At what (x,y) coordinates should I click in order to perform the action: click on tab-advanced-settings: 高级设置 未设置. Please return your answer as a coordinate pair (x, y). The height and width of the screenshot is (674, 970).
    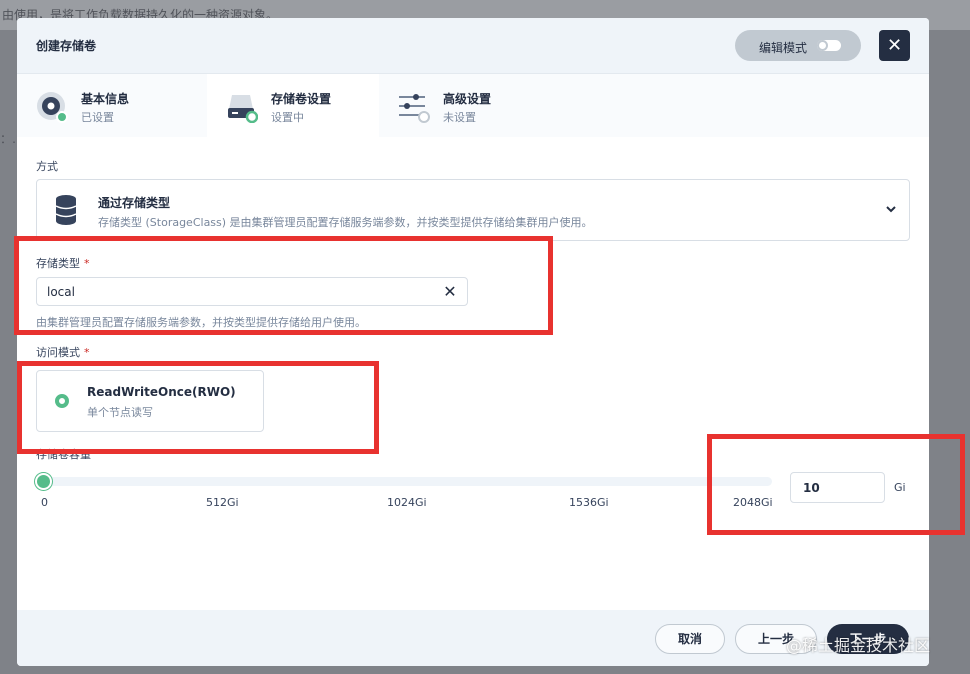
    Looking at the image, I should click on (474, 106).